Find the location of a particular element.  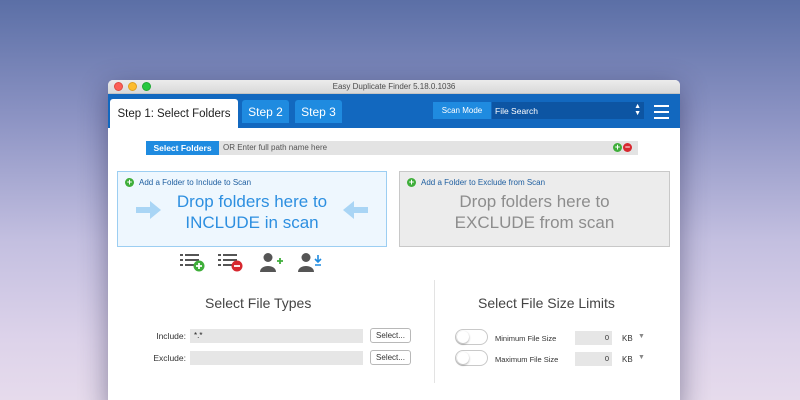

add-path-icon: + is located at coordinates (617, 147).